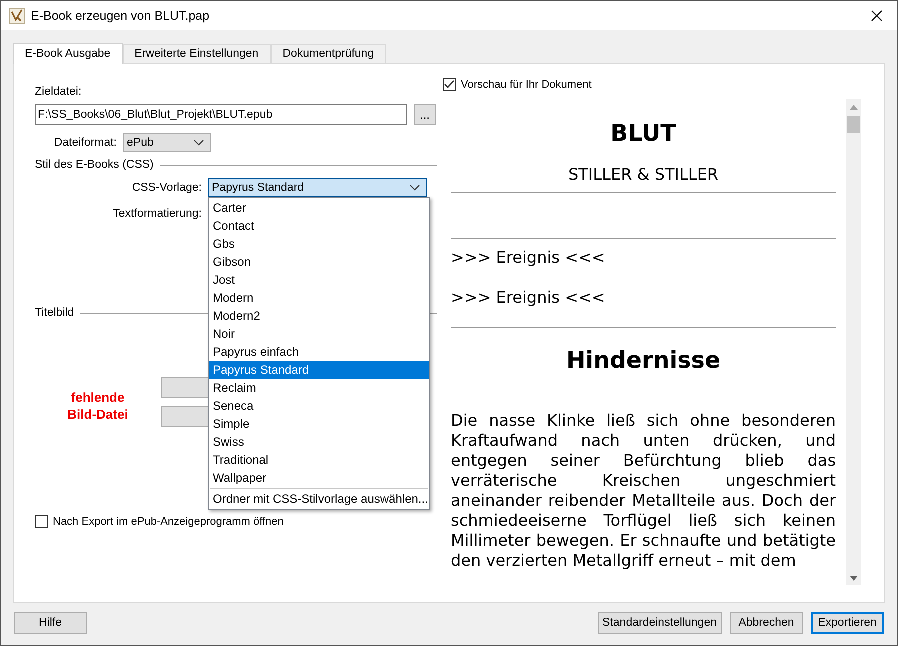 This screenshot has height=646, width=898. I want to click on section-heading: Stil des E-Books (CSS), so click(94, 165).